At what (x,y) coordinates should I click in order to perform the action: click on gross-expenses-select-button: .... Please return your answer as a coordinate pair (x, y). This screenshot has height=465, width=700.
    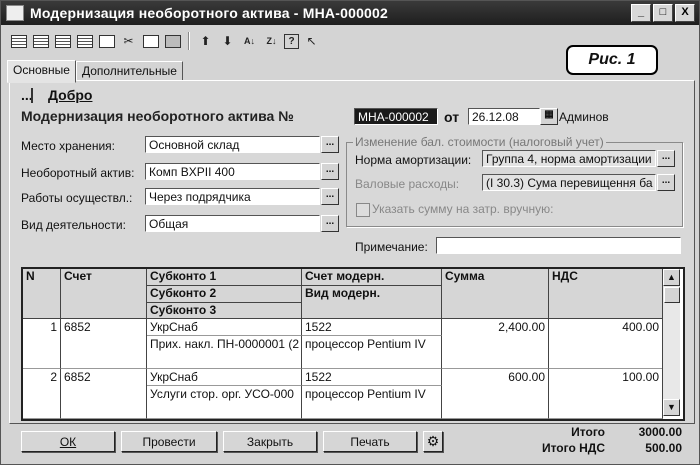
    Looking at the image, I should click on (666, 182).